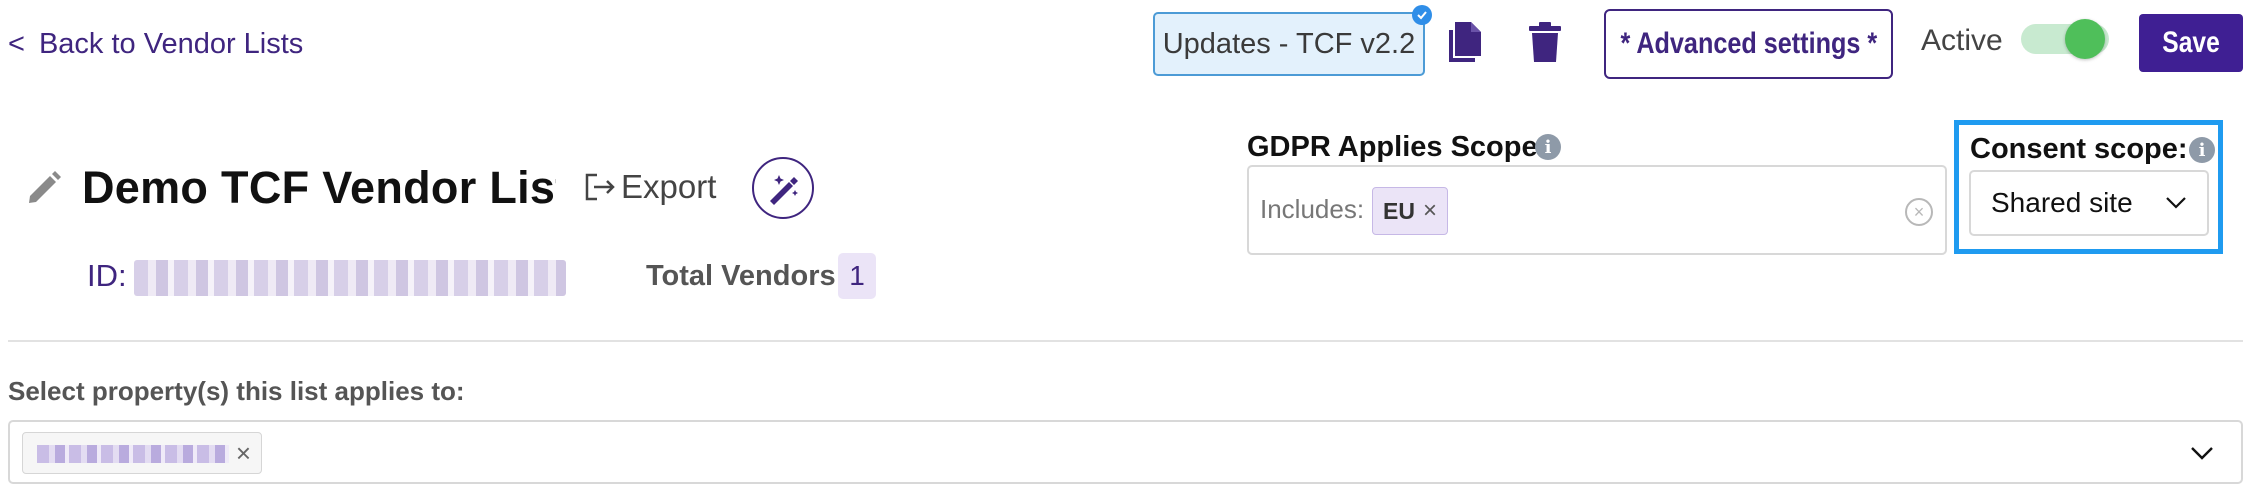  I want to click on page-title: Demo TCF Vendor List, so click(319, 188).